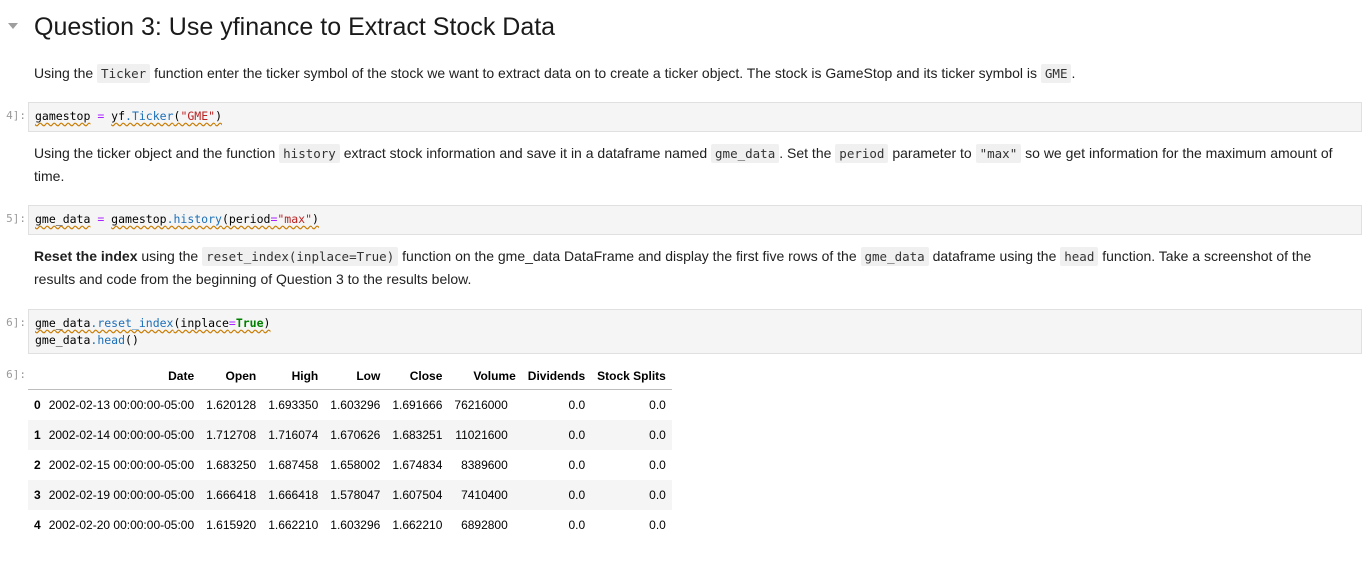 The width and height of the screenshot is (1362, 567). Describe the element at coordinates (86, 256) in the screenshot. I see `bold-text: Reset the index` at that location.